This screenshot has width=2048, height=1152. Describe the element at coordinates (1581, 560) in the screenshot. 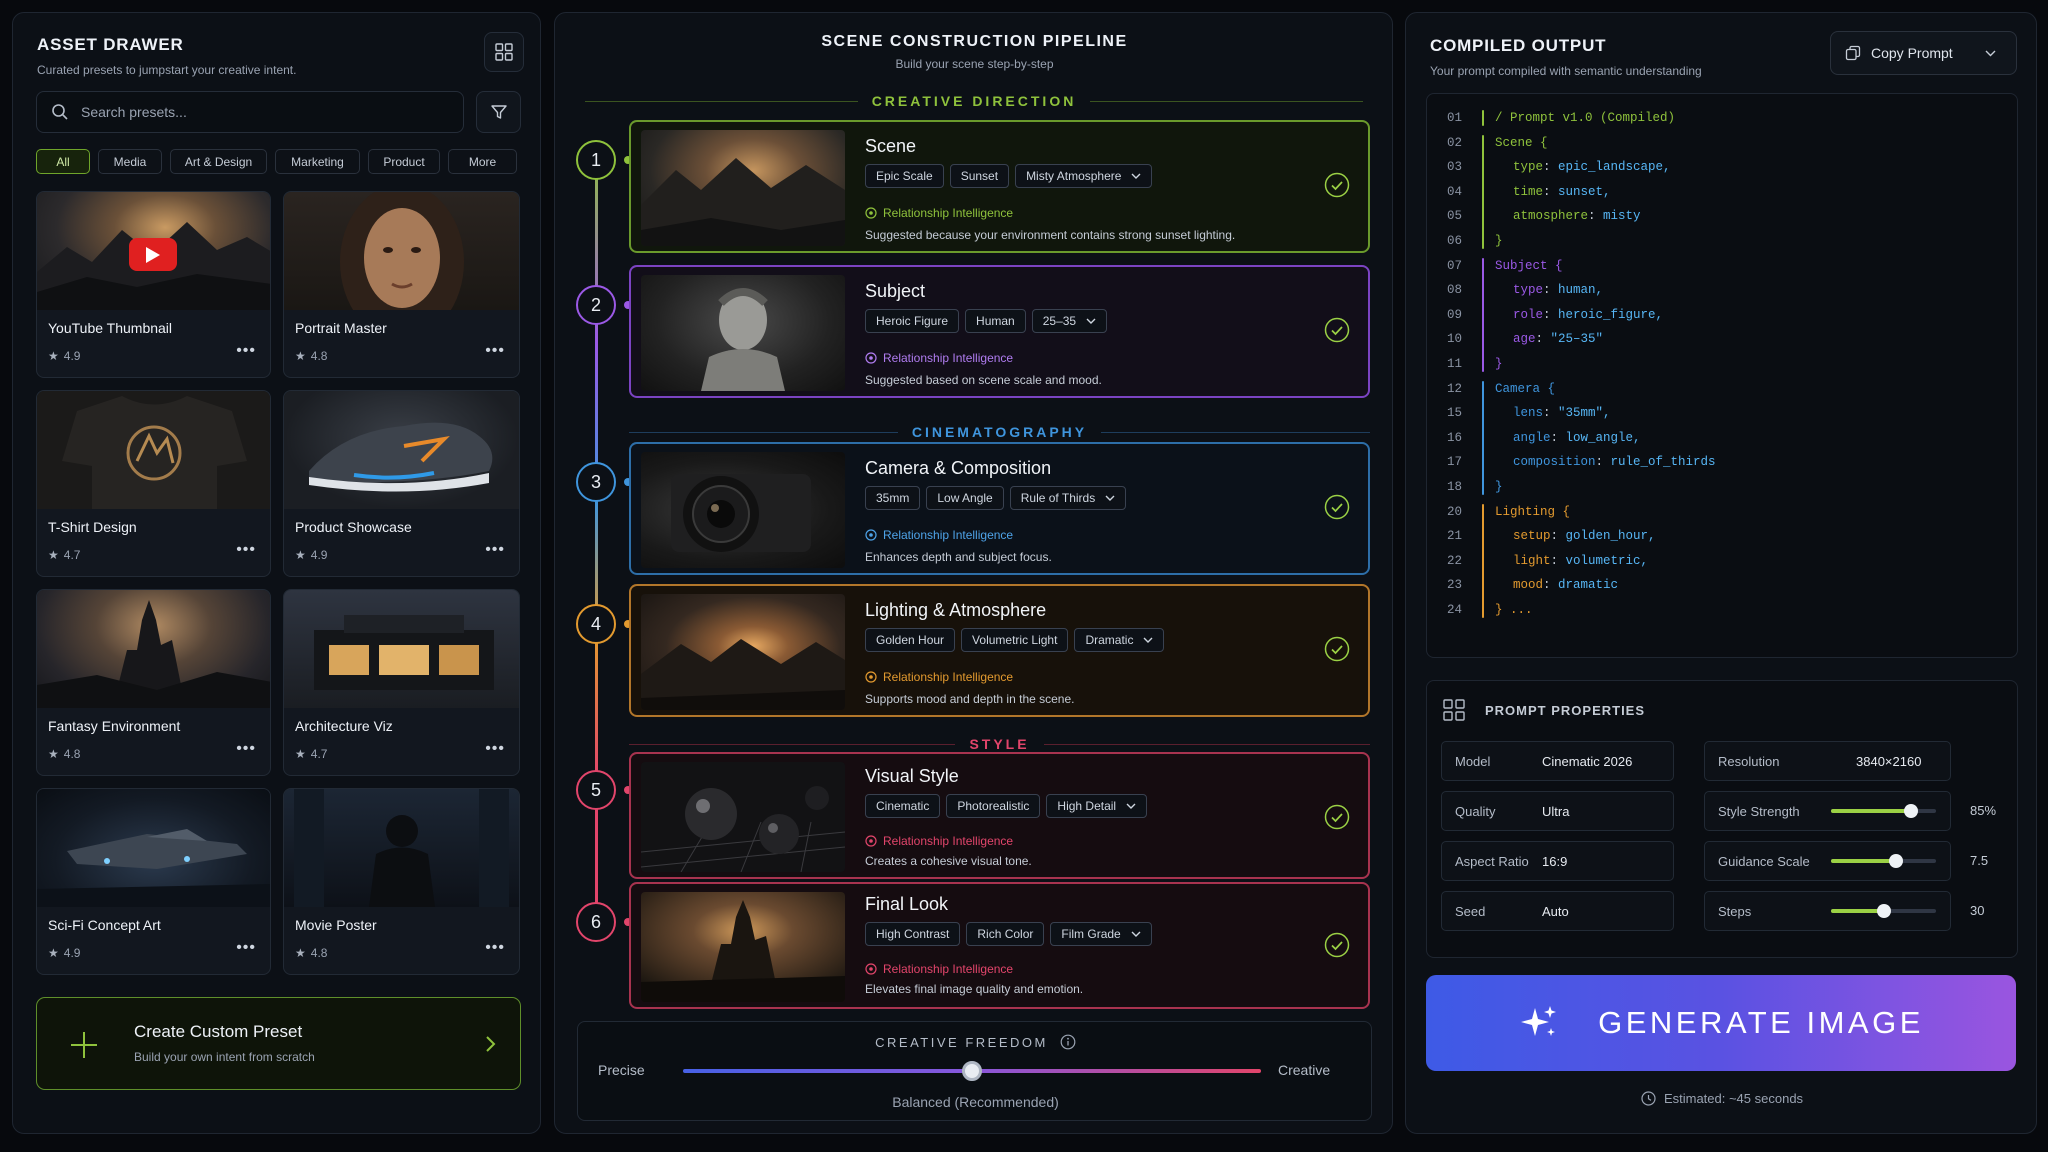

I see `code-text: light: volumetric,` at that location.